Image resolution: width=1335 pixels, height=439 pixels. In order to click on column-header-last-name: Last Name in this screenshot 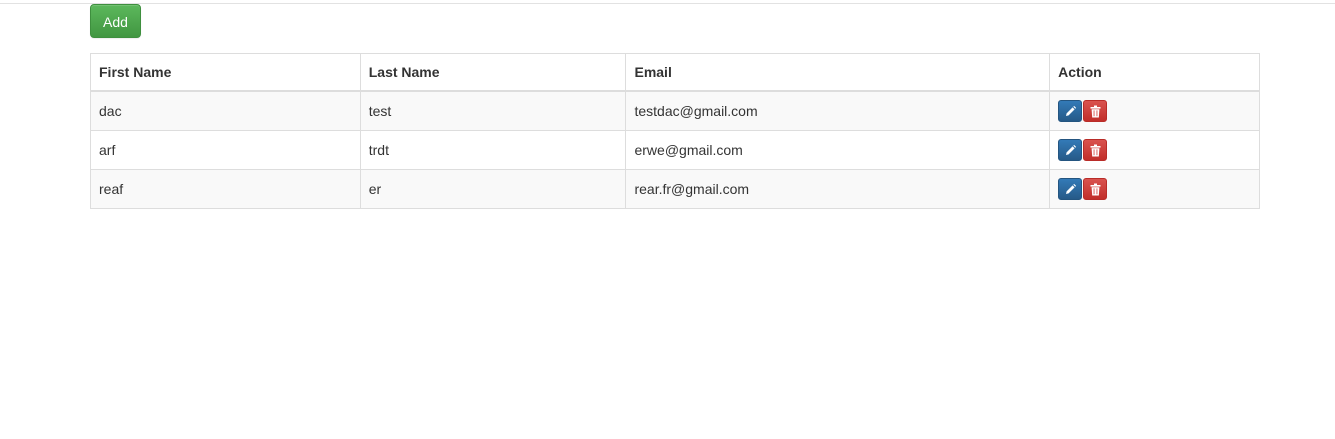, I will do `click(493, 72)`.